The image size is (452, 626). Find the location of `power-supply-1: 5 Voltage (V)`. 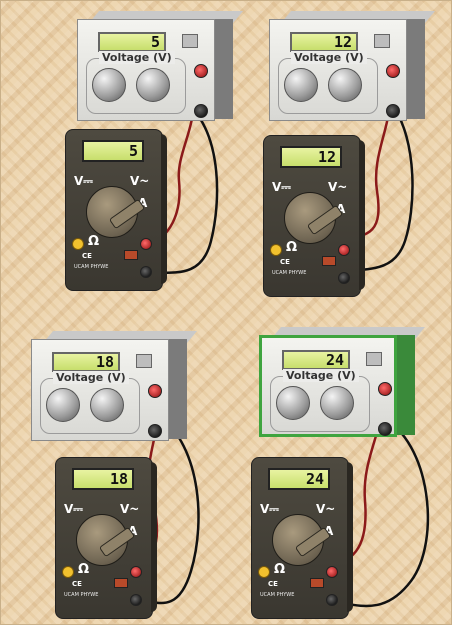

power-supply-1: 5 Voltage (V) is located at coordinates (160, 70).